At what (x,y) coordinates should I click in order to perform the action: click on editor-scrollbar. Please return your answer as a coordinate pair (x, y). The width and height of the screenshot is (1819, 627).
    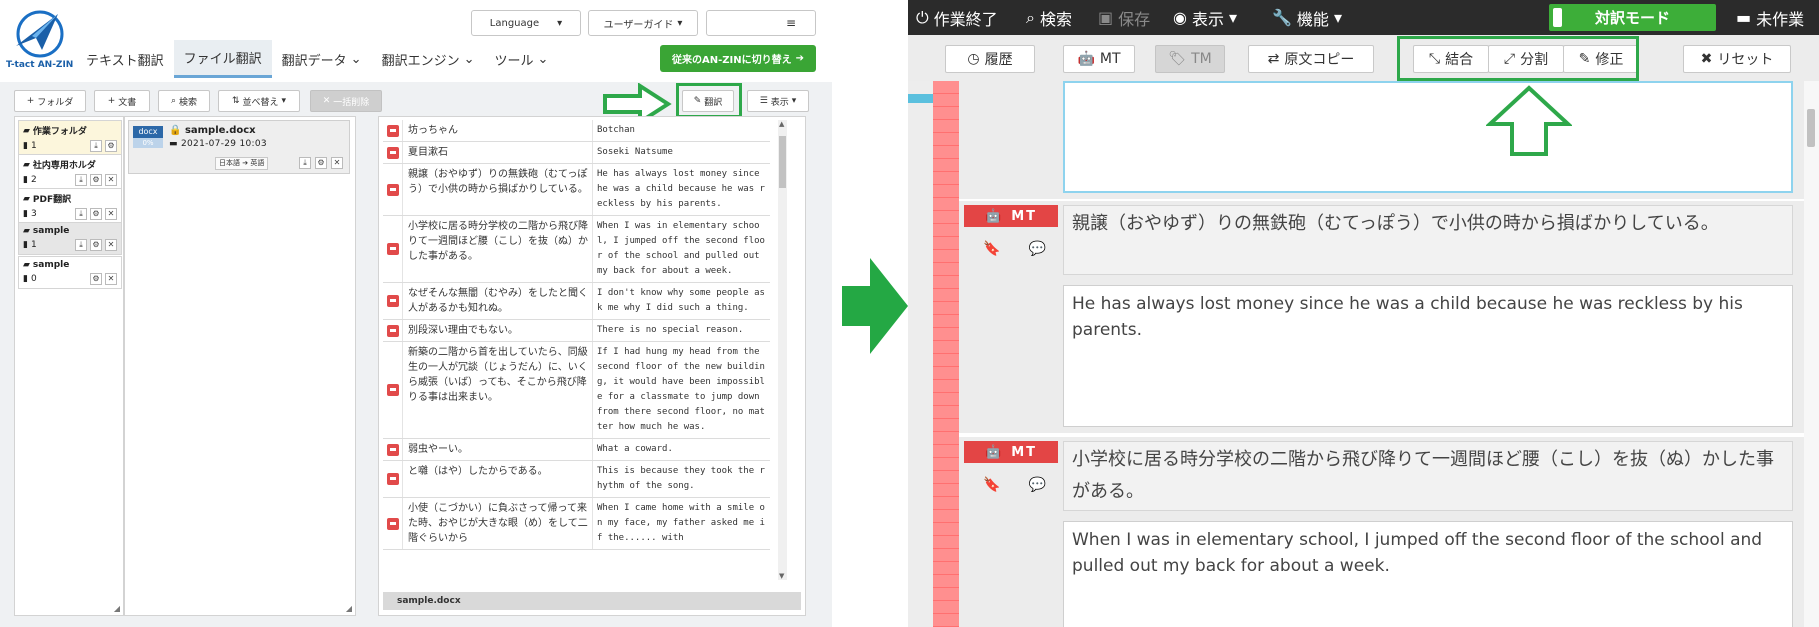
    Looking at the image, I should click on (1811, 354).